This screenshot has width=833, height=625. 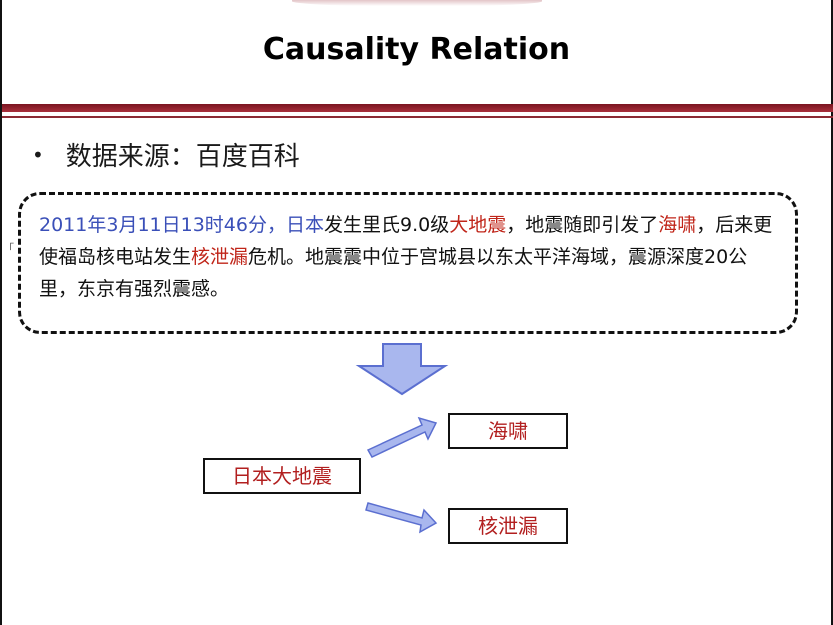 I want to click on causality-diagram, so click(x=402, y=438).